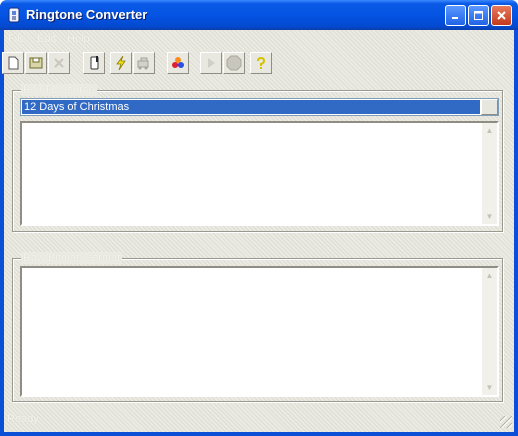 This screenshot has height=436, width=518. I want to click on new-file-icon, so click(13, 63).